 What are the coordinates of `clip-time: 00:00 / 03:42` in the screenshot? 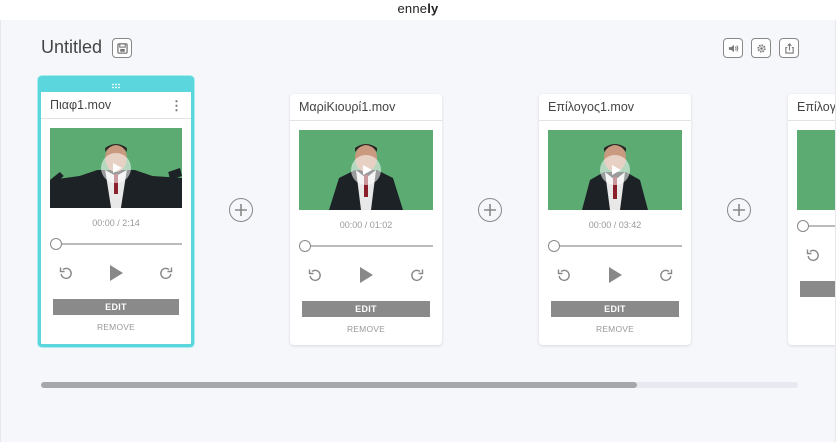 It's located at (615, 225).